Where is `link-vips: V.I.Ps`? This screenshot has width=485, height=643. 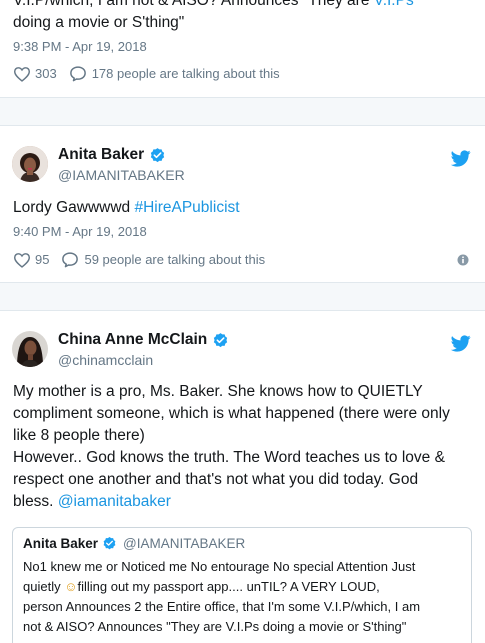 link-vips: V.I.Ps is located at coordinates (394, 4).